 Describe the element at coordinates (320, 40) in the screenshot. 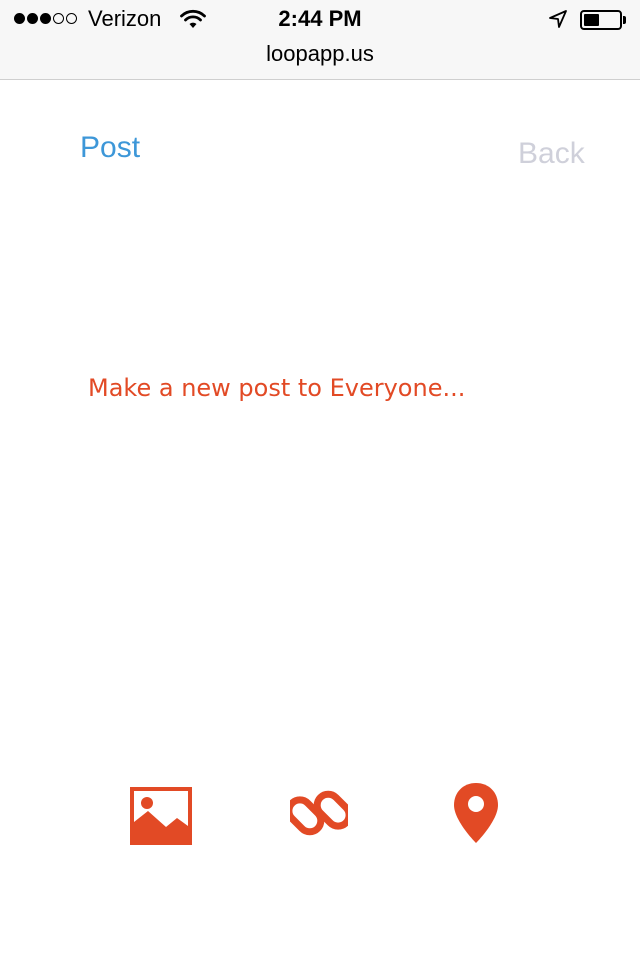

I see `status-bar: Verizon 2:44 PM loopapp.us` at that location.